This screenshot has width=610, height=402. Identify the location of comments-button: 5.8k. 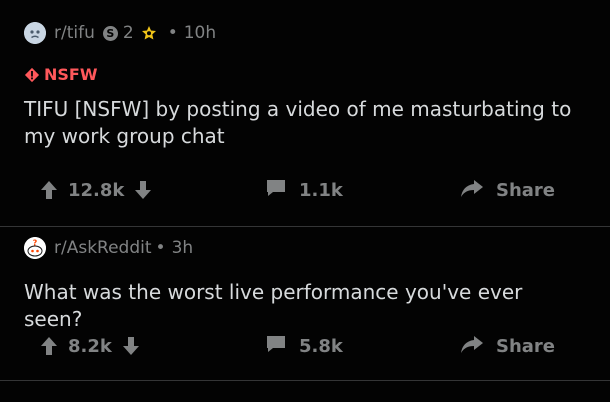
(304, 346).